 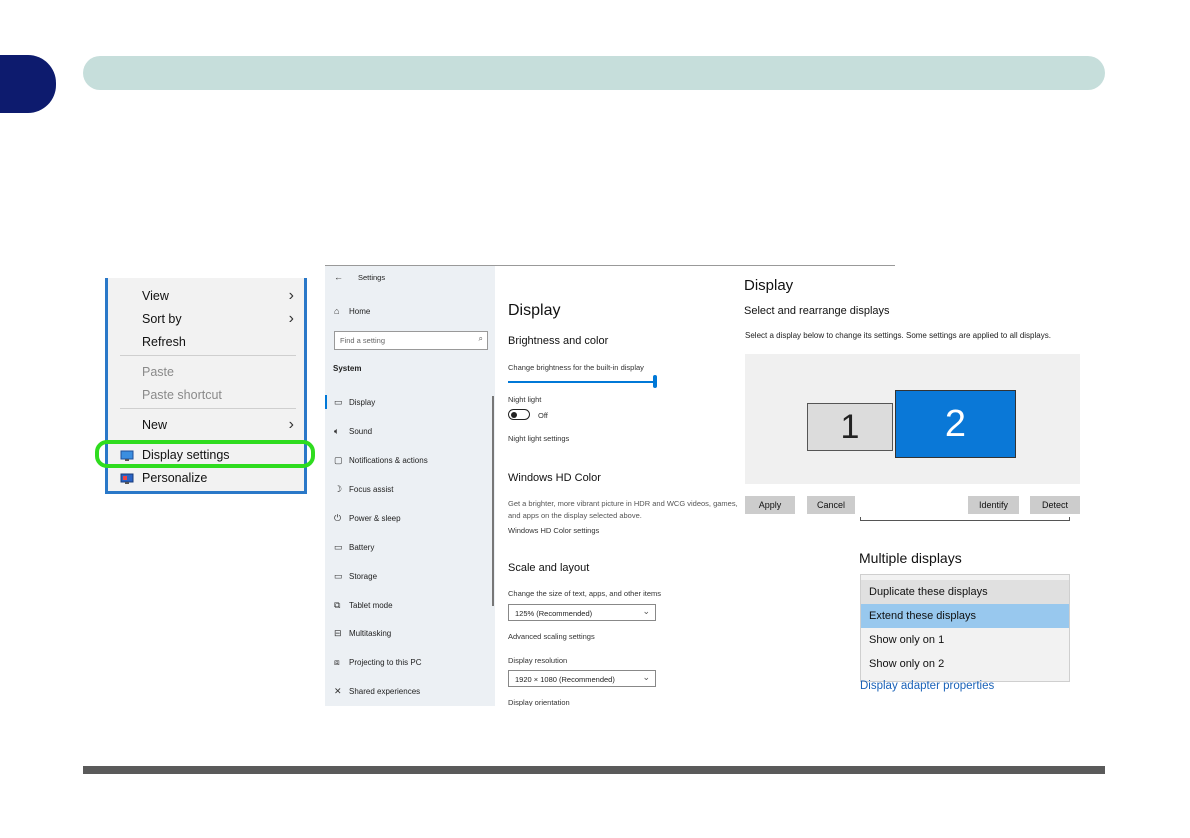 I want to click on night-light-settings-link: Night light settings, so click(x=538, y=438).